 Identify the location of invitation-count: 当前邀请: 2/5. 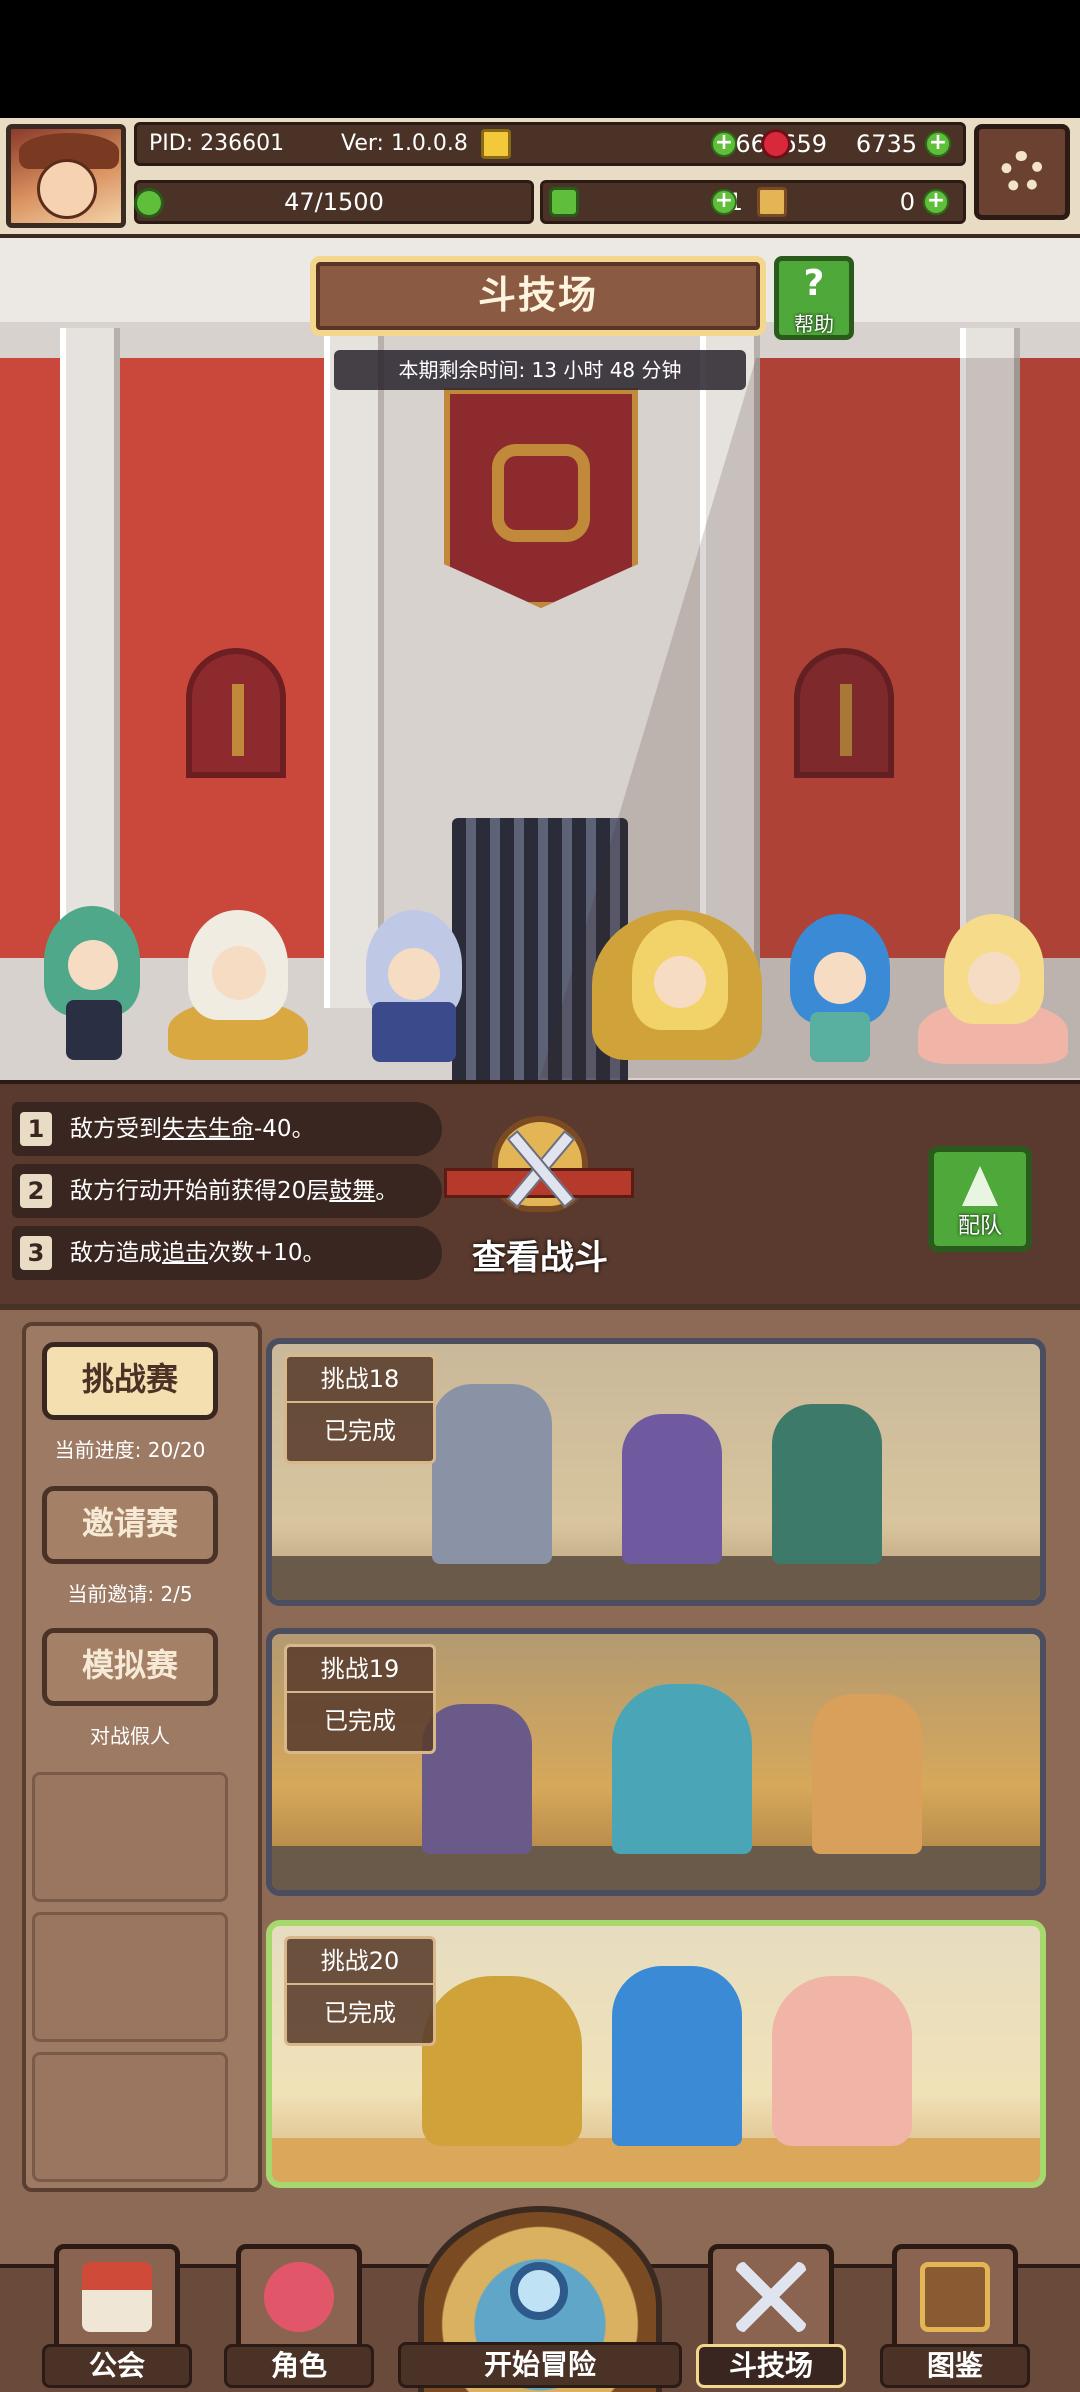
(130, 1594).